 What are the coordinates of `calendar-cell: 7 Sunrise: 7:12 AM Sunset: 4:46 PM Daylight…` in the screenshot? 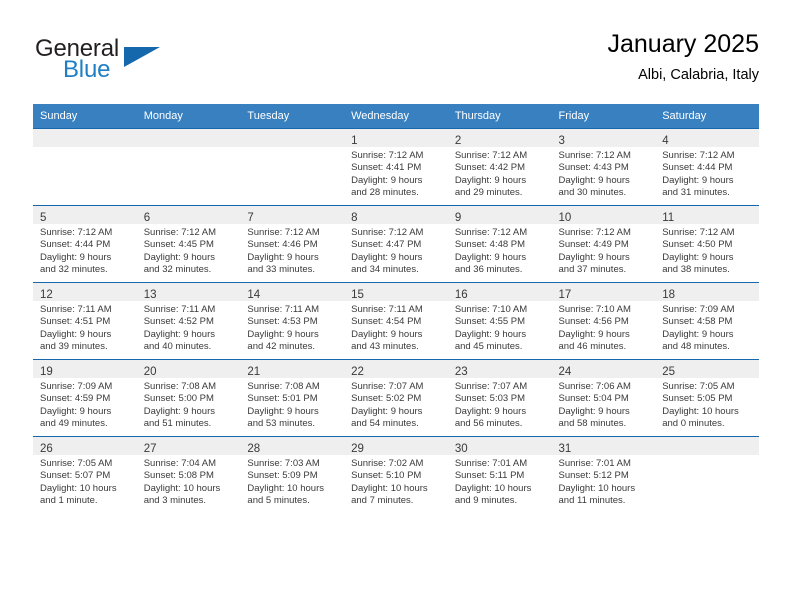 It's located at (292, 244).